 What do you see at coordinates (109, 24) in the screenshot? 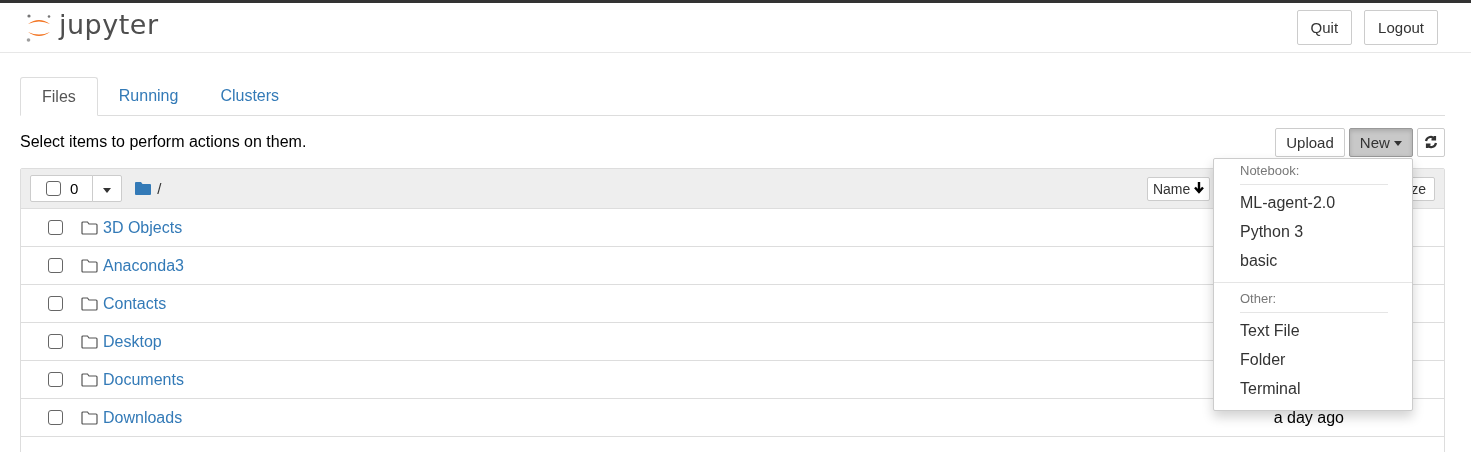
I see `logo-text: jupyter` at bounding box center [109, 24].